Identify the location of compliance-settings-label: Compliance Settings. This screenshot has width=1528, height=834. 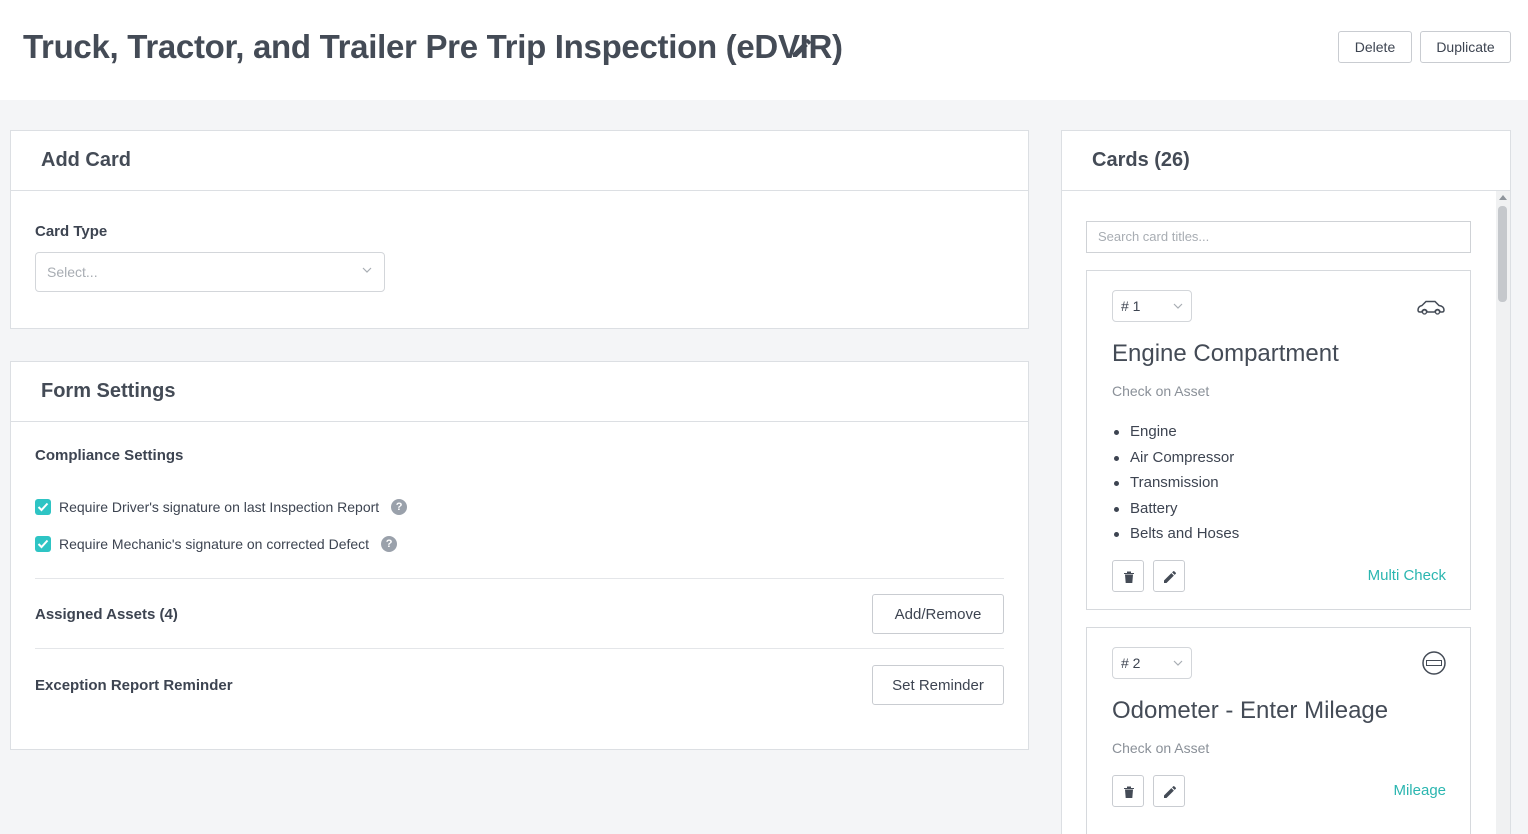
(109, 455).